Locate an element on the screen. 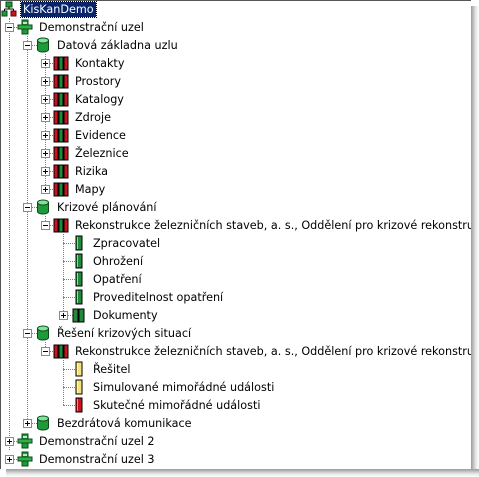 The width and height of the screenshot is (479, 477). tree-node-db-item: Kontakty is located at coordinates (83, 63).